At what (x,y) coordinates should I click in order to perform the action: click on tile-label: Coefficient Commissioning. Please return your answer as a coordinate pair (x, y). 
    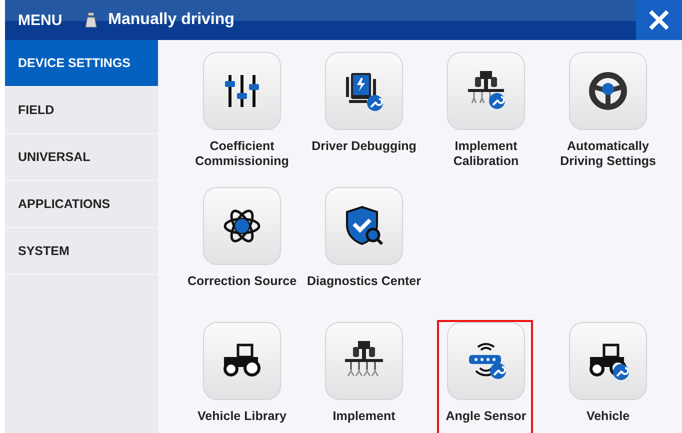
    Looking at the image, I should click on (242, 154).